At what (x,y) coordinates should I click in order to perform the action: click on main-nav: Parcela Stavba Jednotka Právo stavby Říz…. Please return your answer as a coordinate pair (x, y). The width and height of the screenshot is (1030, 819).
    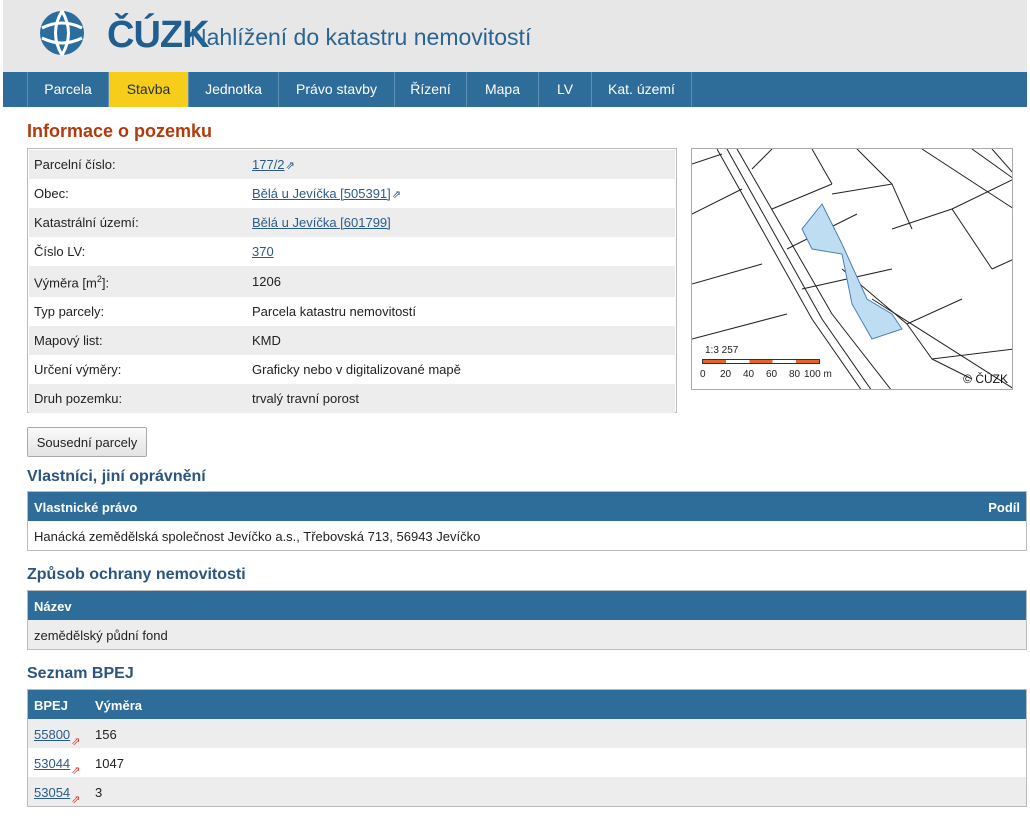
    Looking at the image, I should click on (515, 89).